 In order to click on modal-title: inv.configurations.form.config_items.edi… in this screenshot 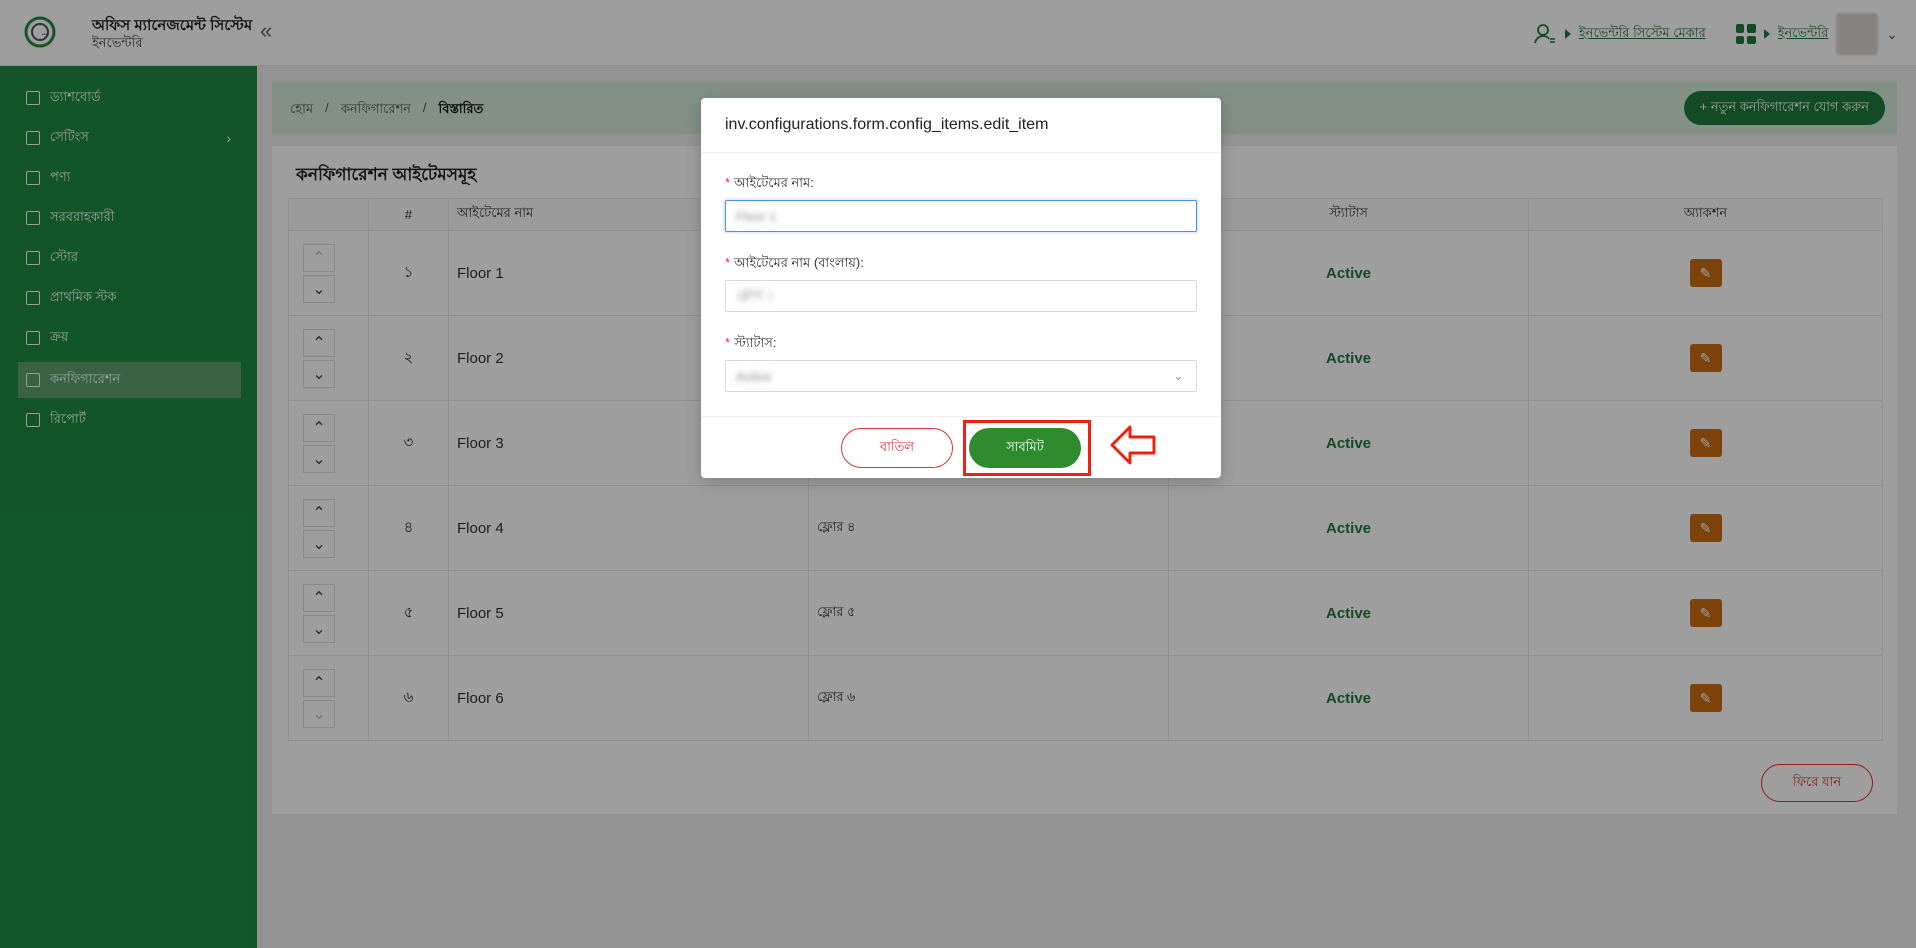, I will do `click(887, 124)`.